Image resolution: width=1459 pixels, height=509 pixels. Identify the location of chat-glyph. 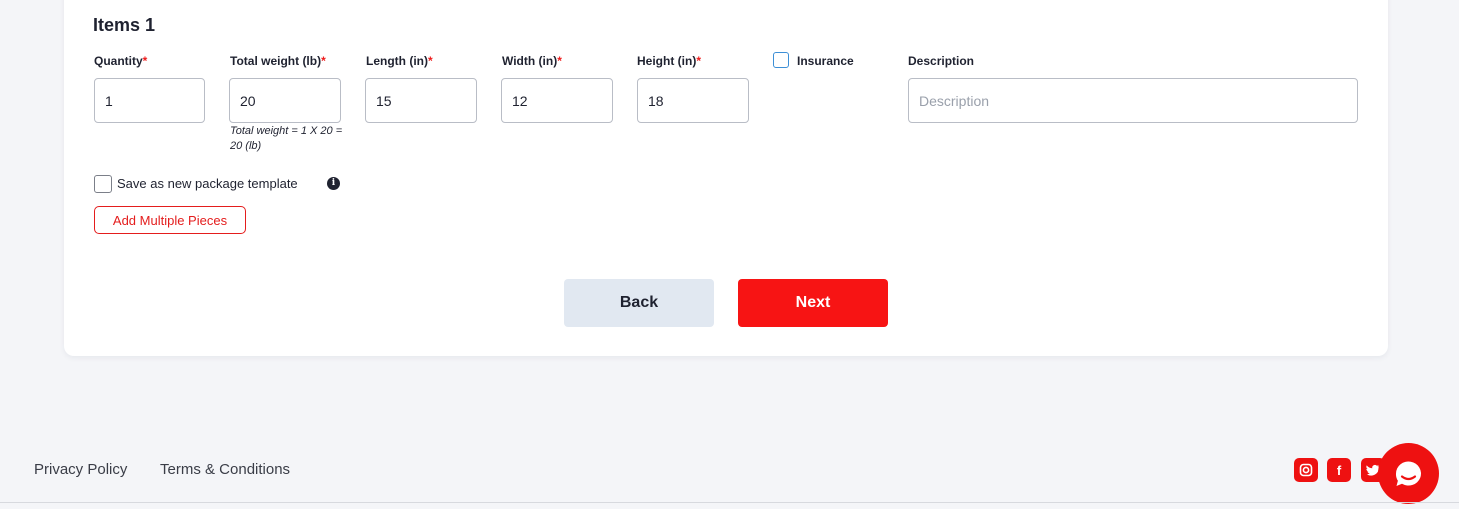
(1408, 473).